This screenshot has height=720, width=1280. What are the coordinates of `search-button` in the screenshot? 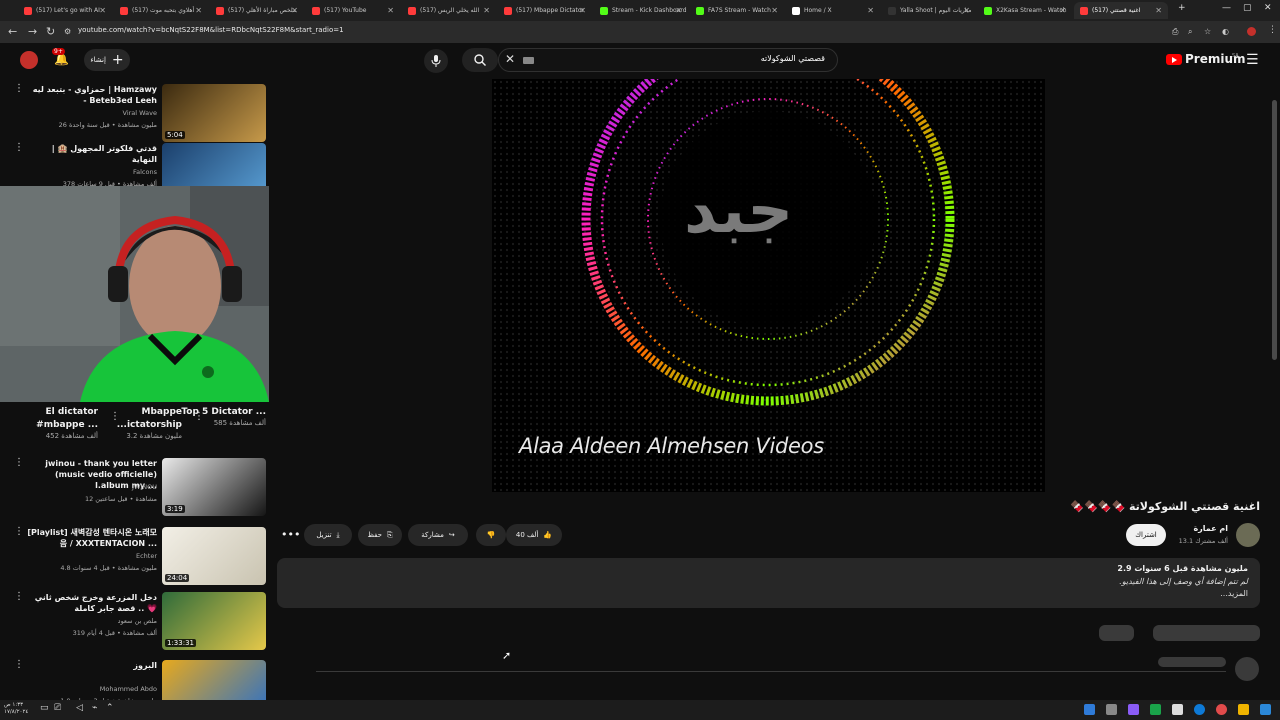 It's located at (480, 60).